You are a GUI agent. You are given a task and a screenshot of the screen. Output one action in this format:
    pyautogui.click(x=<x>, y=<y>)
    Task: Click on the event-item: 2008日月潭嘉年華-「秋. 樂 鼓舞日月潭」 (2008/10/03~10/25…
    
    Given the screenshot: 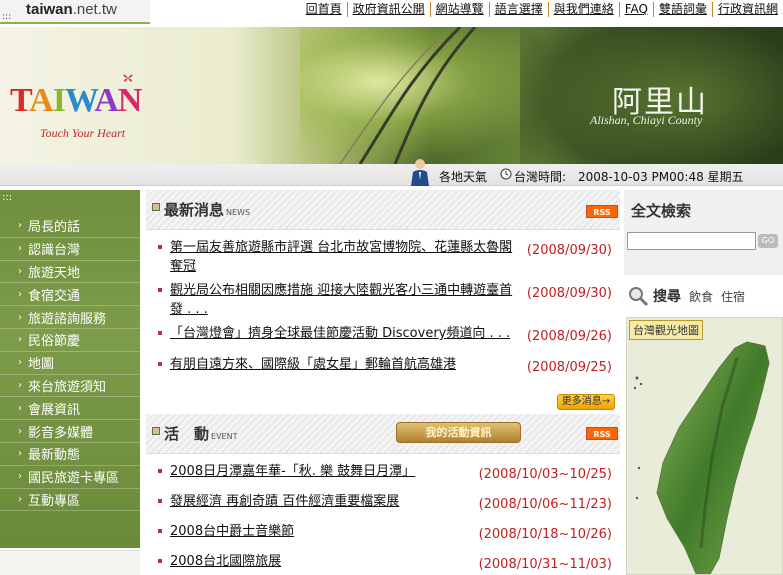 What is the action you would take?
    pyautogui.click(x=383, y=477)
    